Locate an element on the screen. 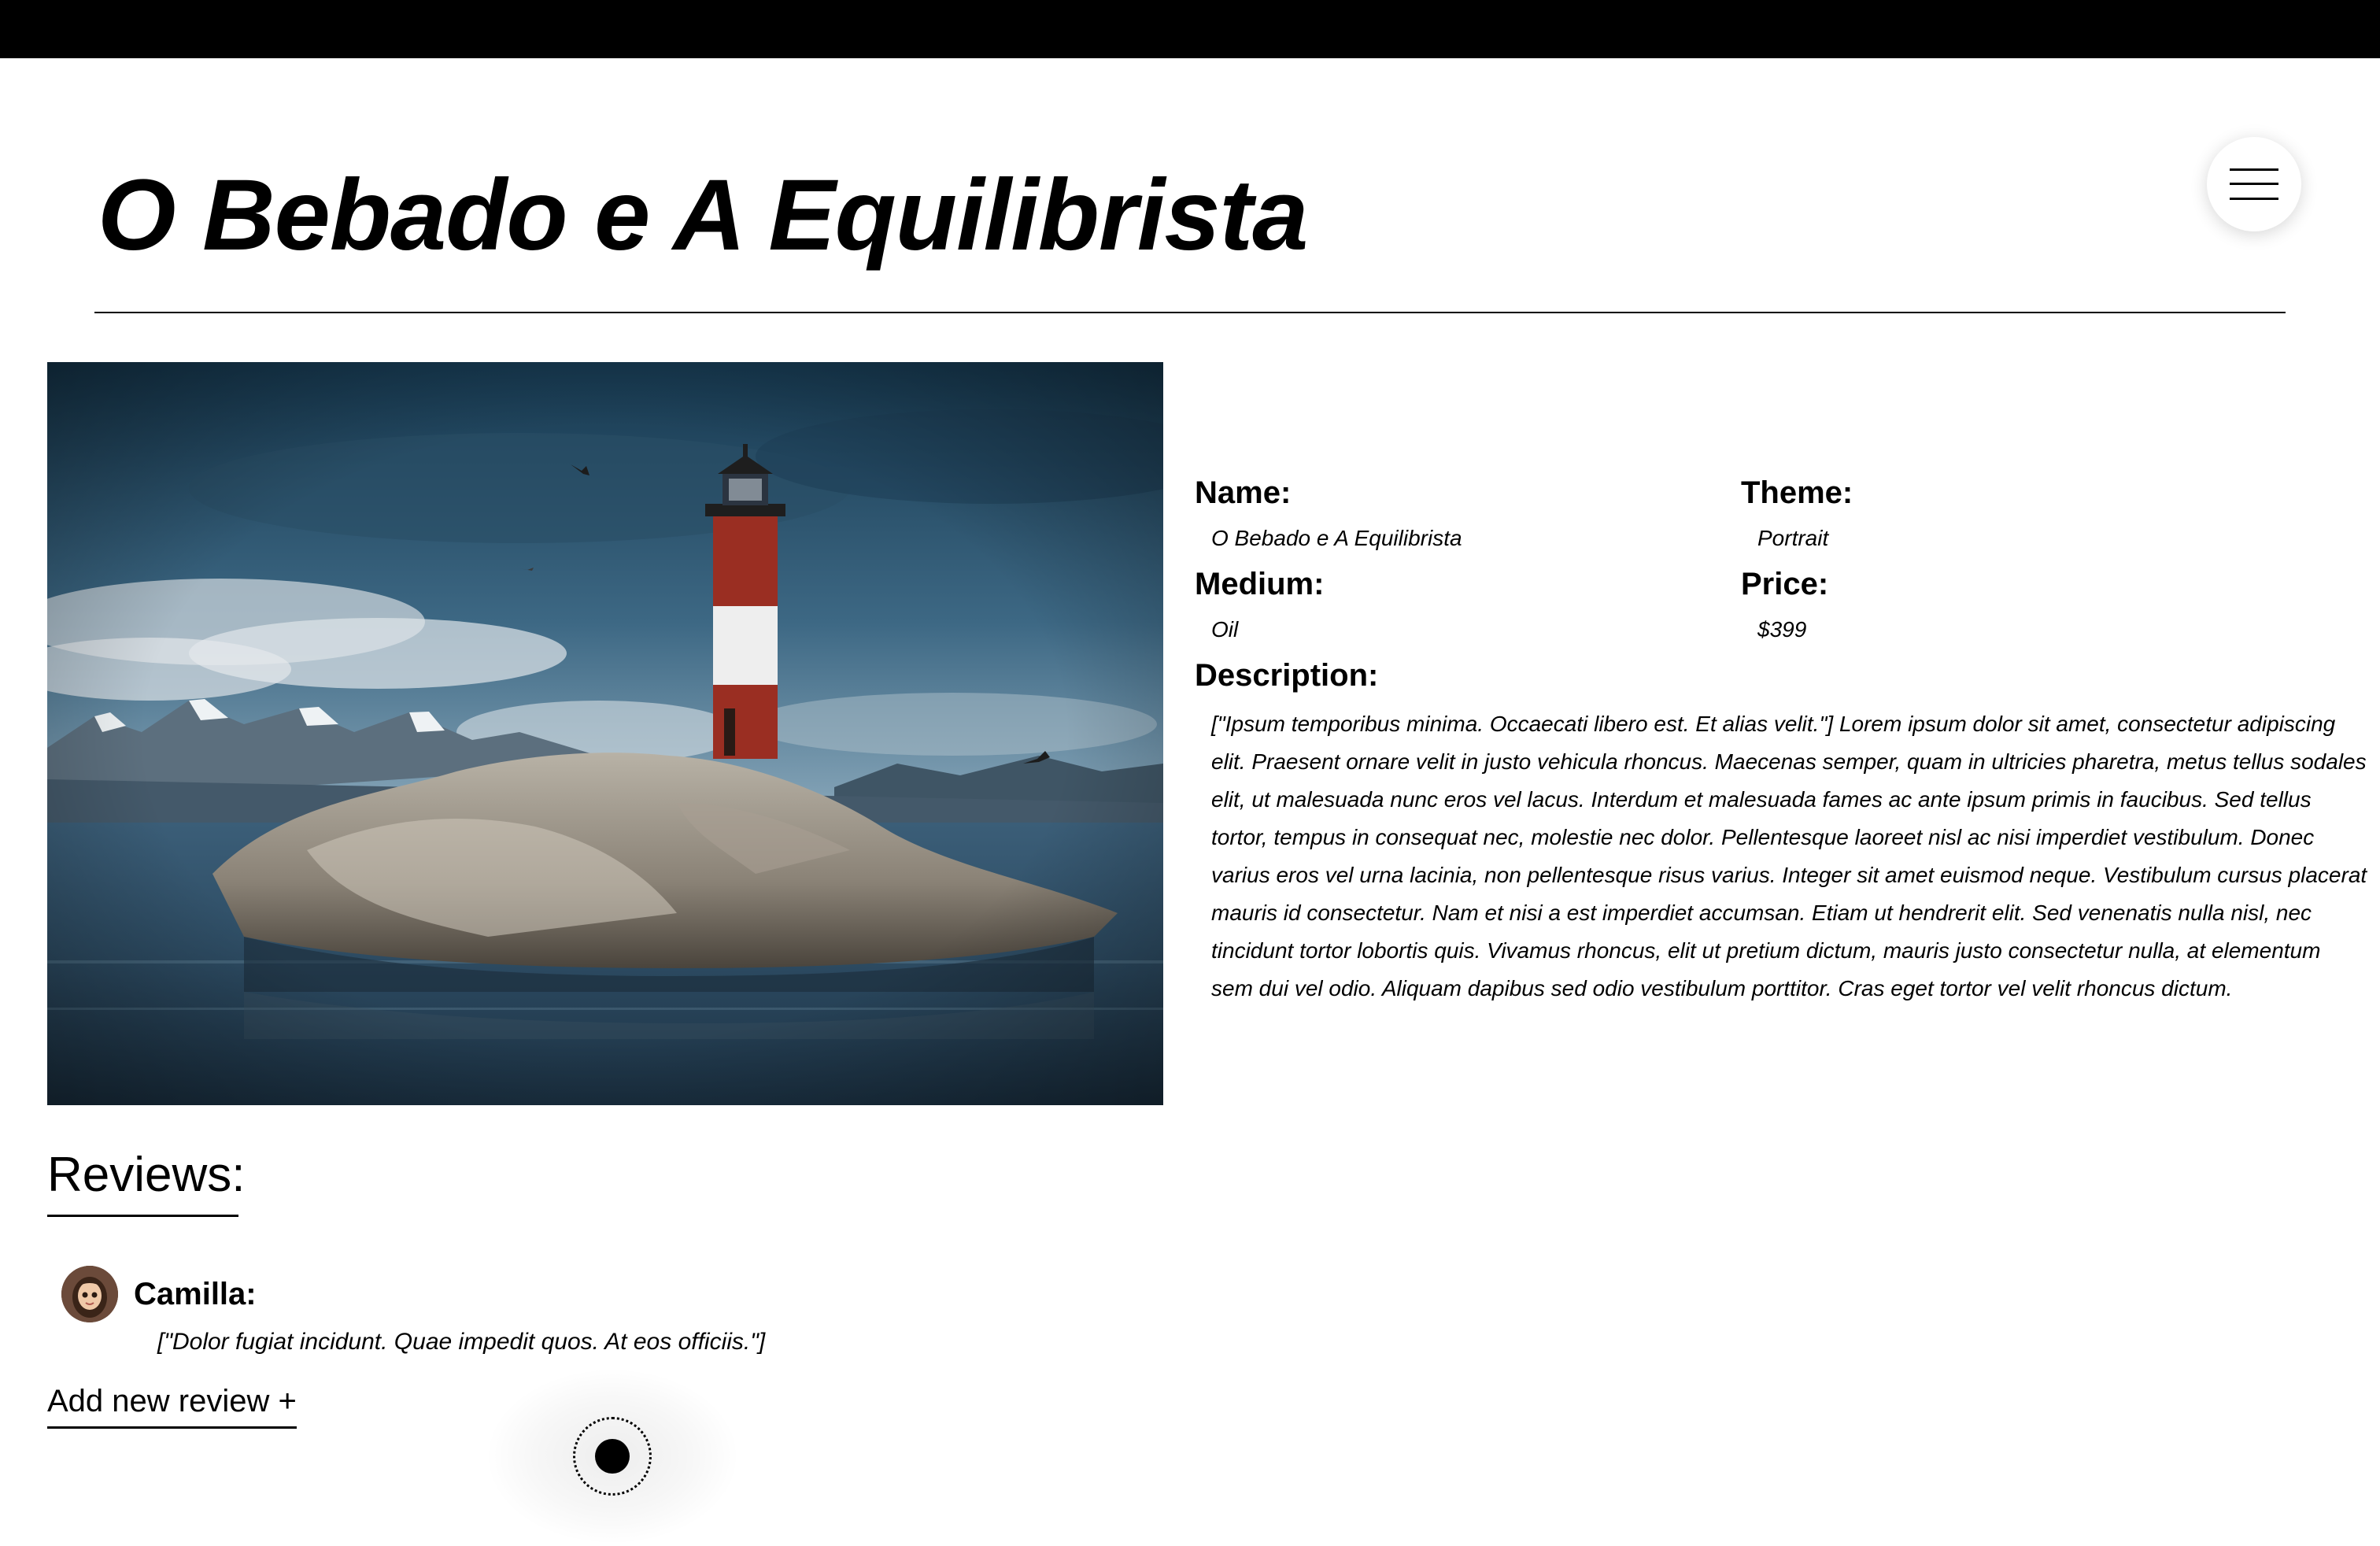  price-value: $399 is located at coordinates (1782, 629).